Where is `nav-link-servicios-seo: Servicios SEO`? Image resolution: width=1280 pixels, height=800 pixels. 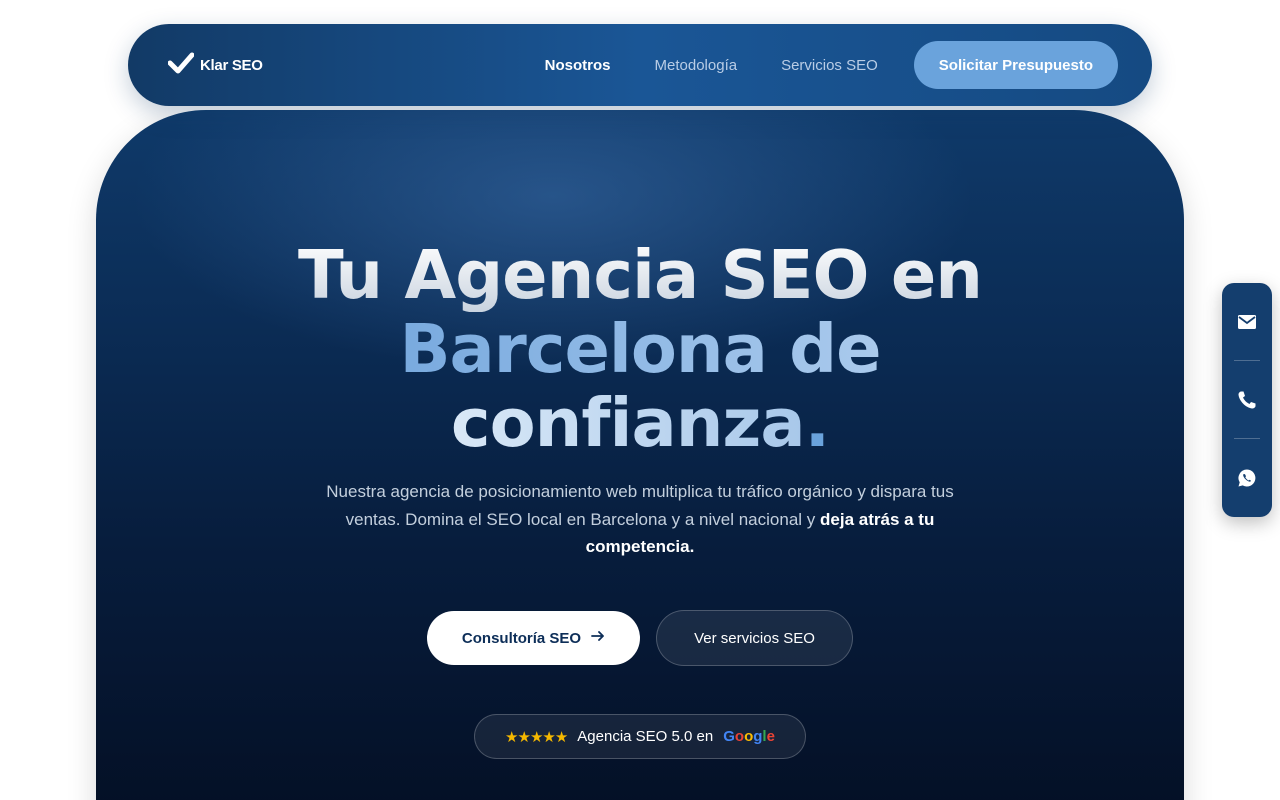 nav-link-servicios-seo: Servicios SEO is located at coordinates (829, 65).